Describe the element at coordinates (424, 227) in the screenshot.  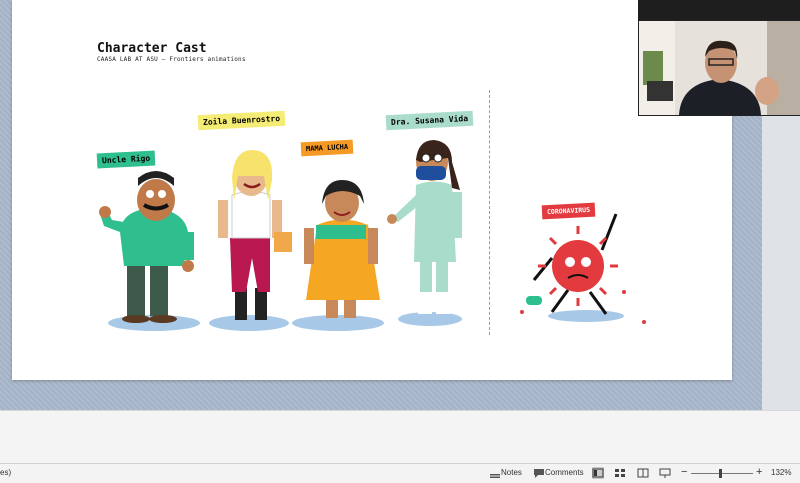
I see `dra-susana-figure` at that location.